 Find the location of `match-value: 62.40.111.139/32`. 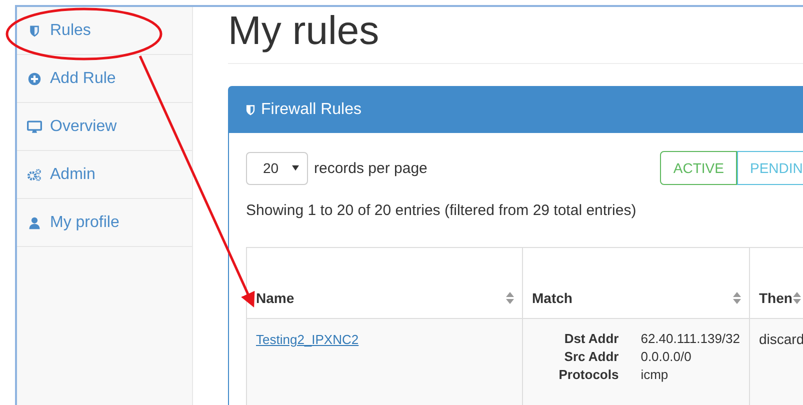

match-value: 62.40.111.139/32 is located at coordinates (690, 338).